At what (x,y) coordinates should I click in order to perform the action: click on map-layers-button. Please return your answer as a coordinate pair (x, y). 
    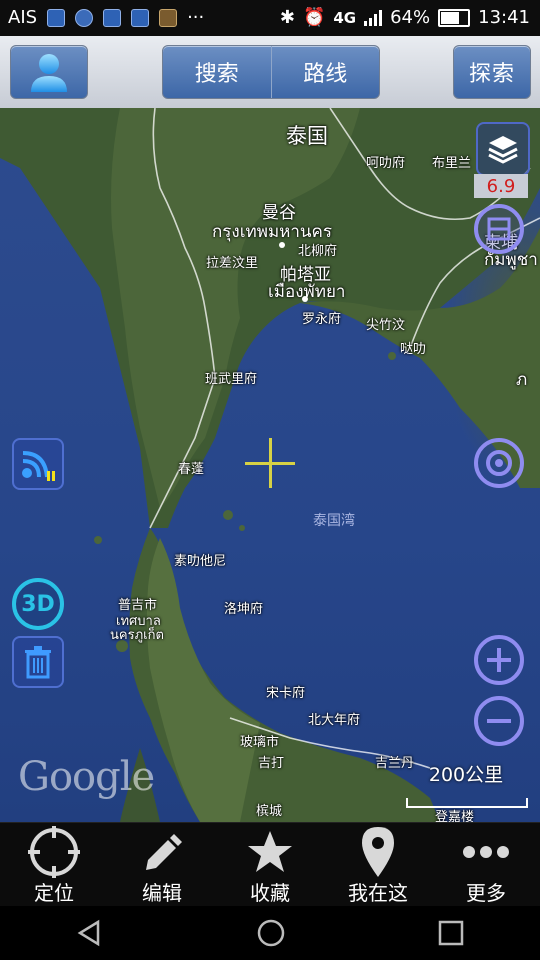
    Looking at the image, I should click on (503, 149).